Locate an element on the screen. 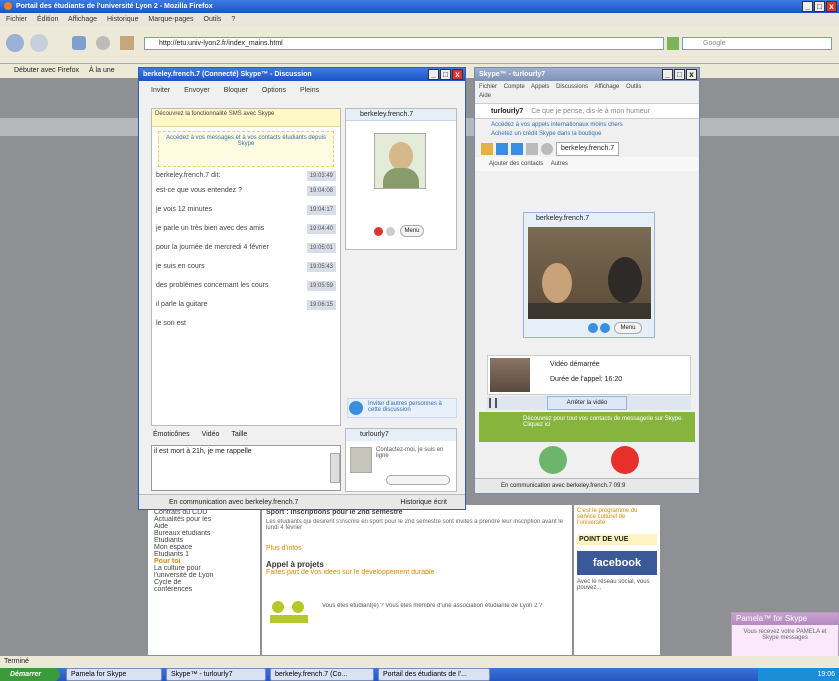 Image resolution: width=839 pixels, height=681 pixels. left-link: l'université de Lyon is located at coordinates (204, 575).